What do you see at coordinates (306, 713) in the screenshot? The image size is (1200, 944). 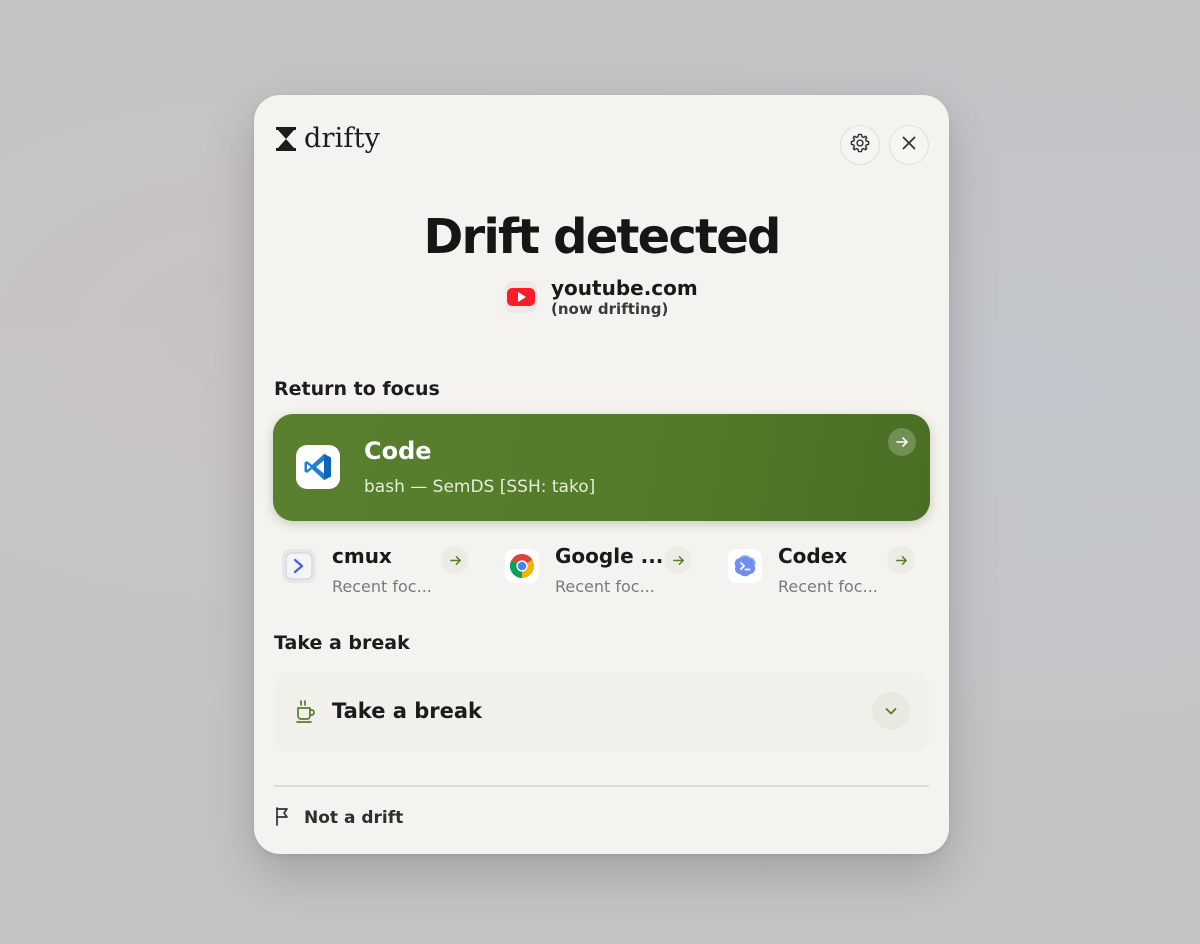 I see `coffee-cup-icon` at bounding box center [306, 713].